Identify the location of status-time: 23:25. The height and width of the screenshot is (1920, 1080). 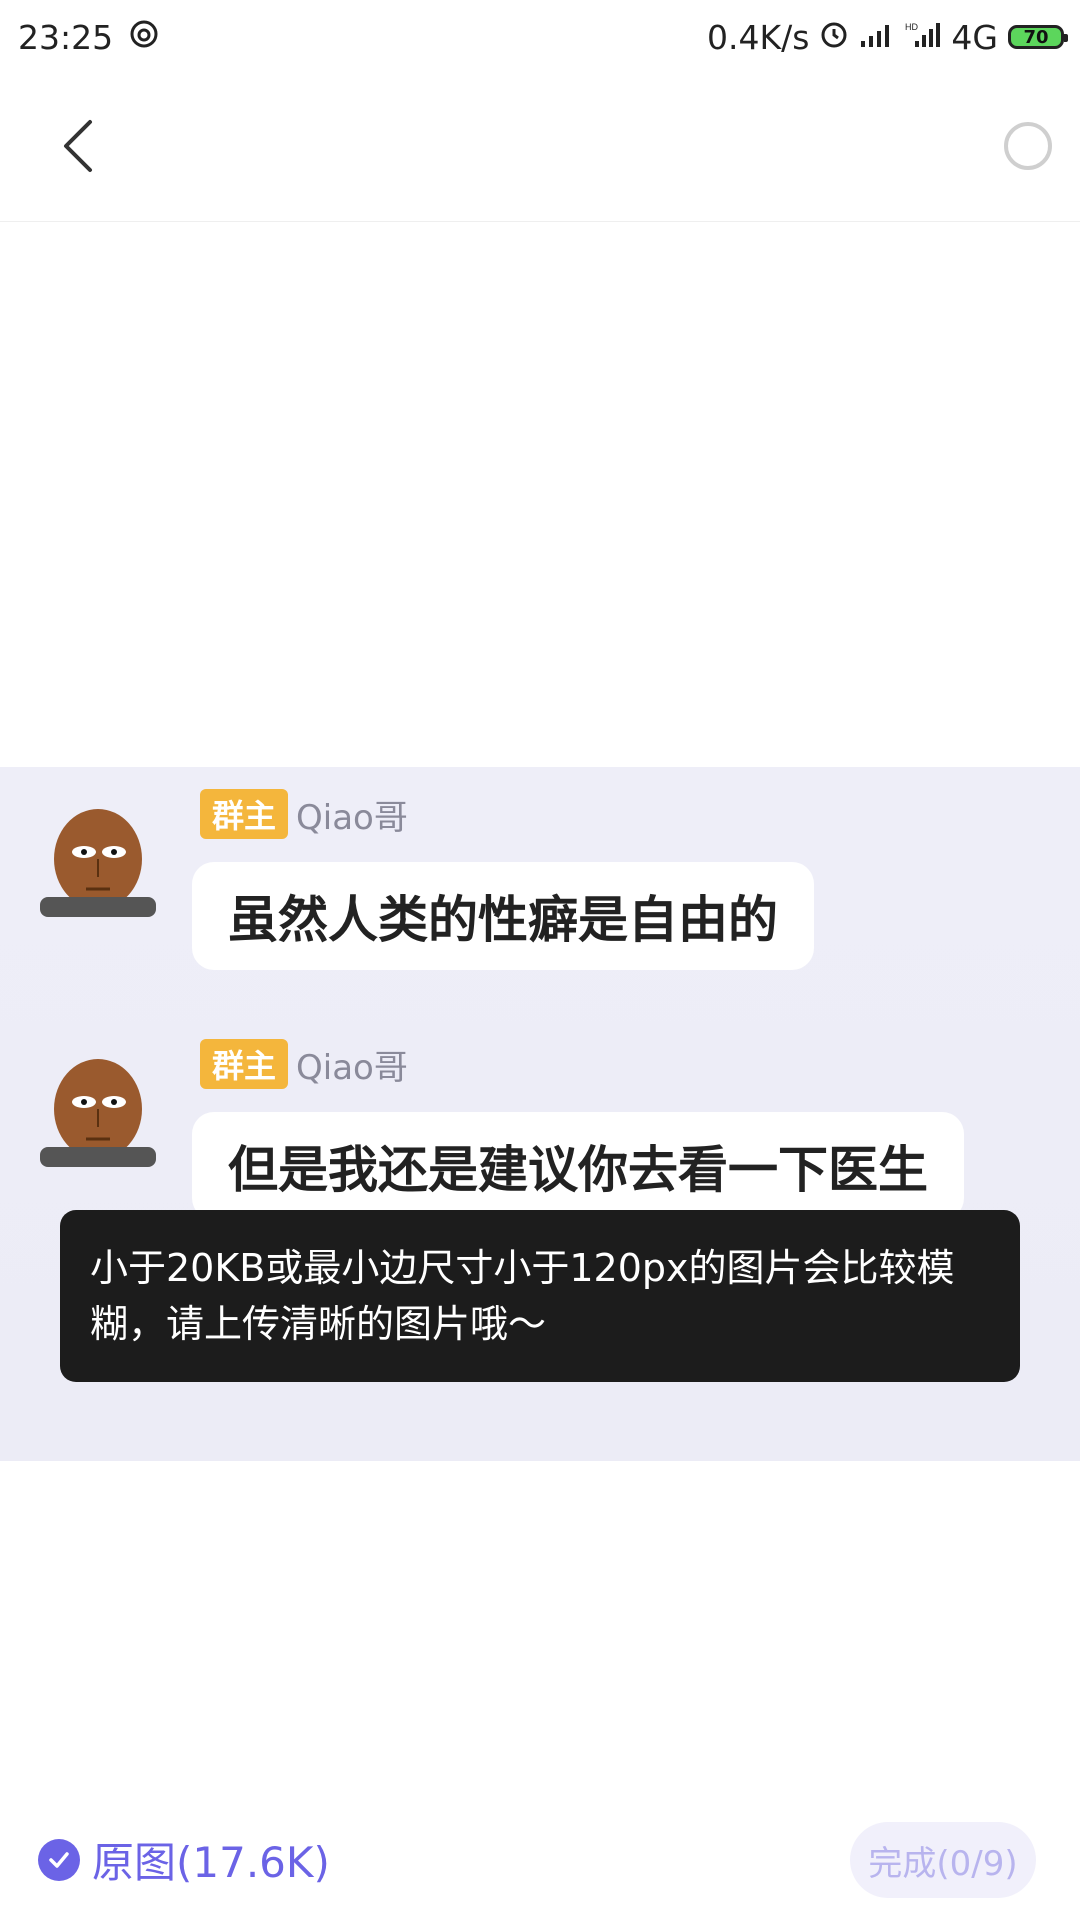
(66, 37).